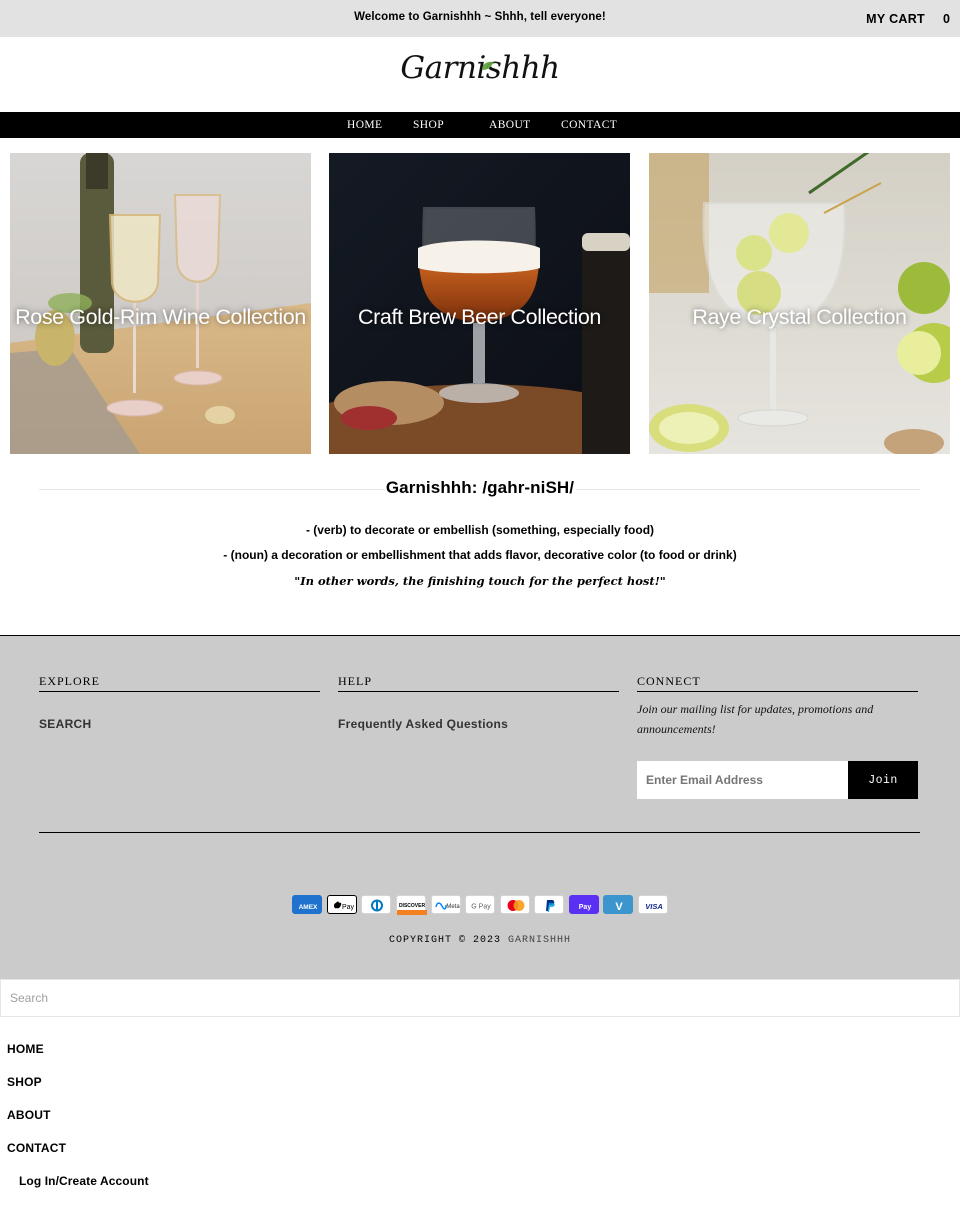  I want to click on diners-club-icon, so click(376, 904).